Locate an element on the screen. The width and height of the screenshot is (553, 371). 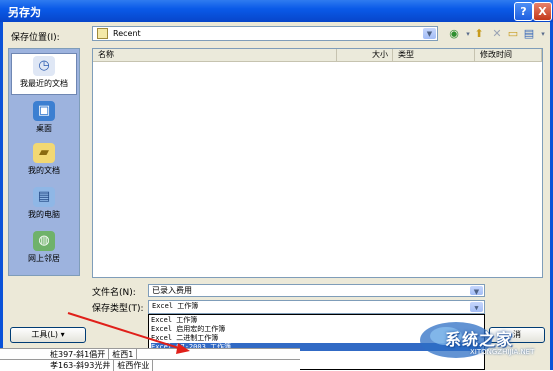
annotation-arrow-icon is located at coordinates (128, 333).